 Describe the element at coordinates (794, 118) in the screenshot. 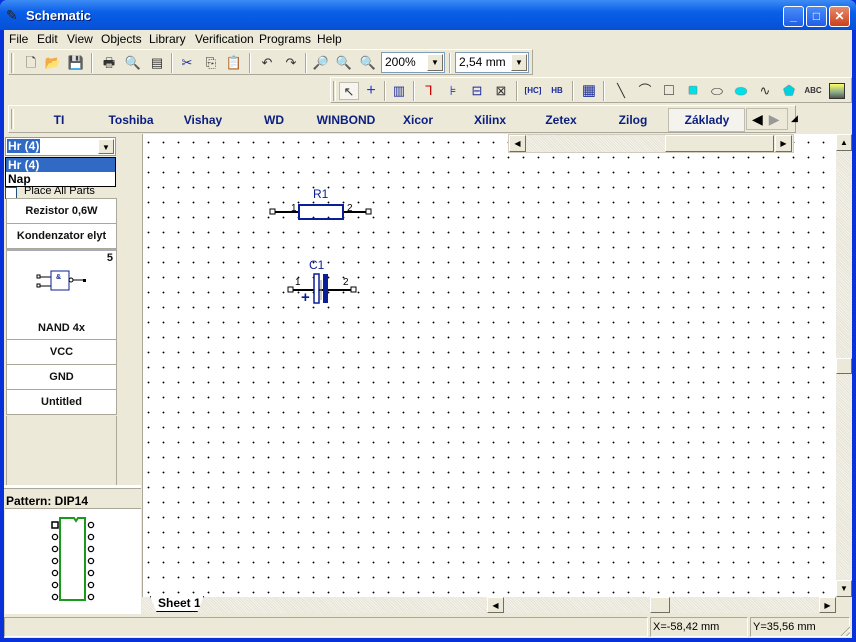

I see `tab-menu-icon: ◢` at that location.